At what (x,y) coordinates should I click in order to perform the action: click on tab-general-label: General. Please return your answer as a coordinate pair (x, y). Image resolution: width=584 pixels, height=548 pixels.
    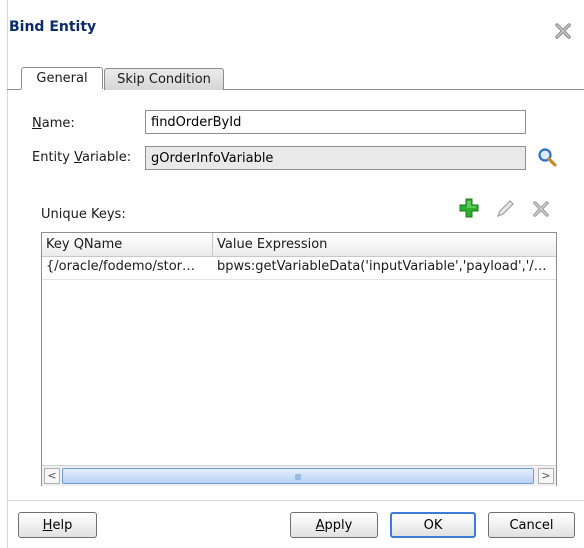
    Looking at the image, I should click on (62, 78).